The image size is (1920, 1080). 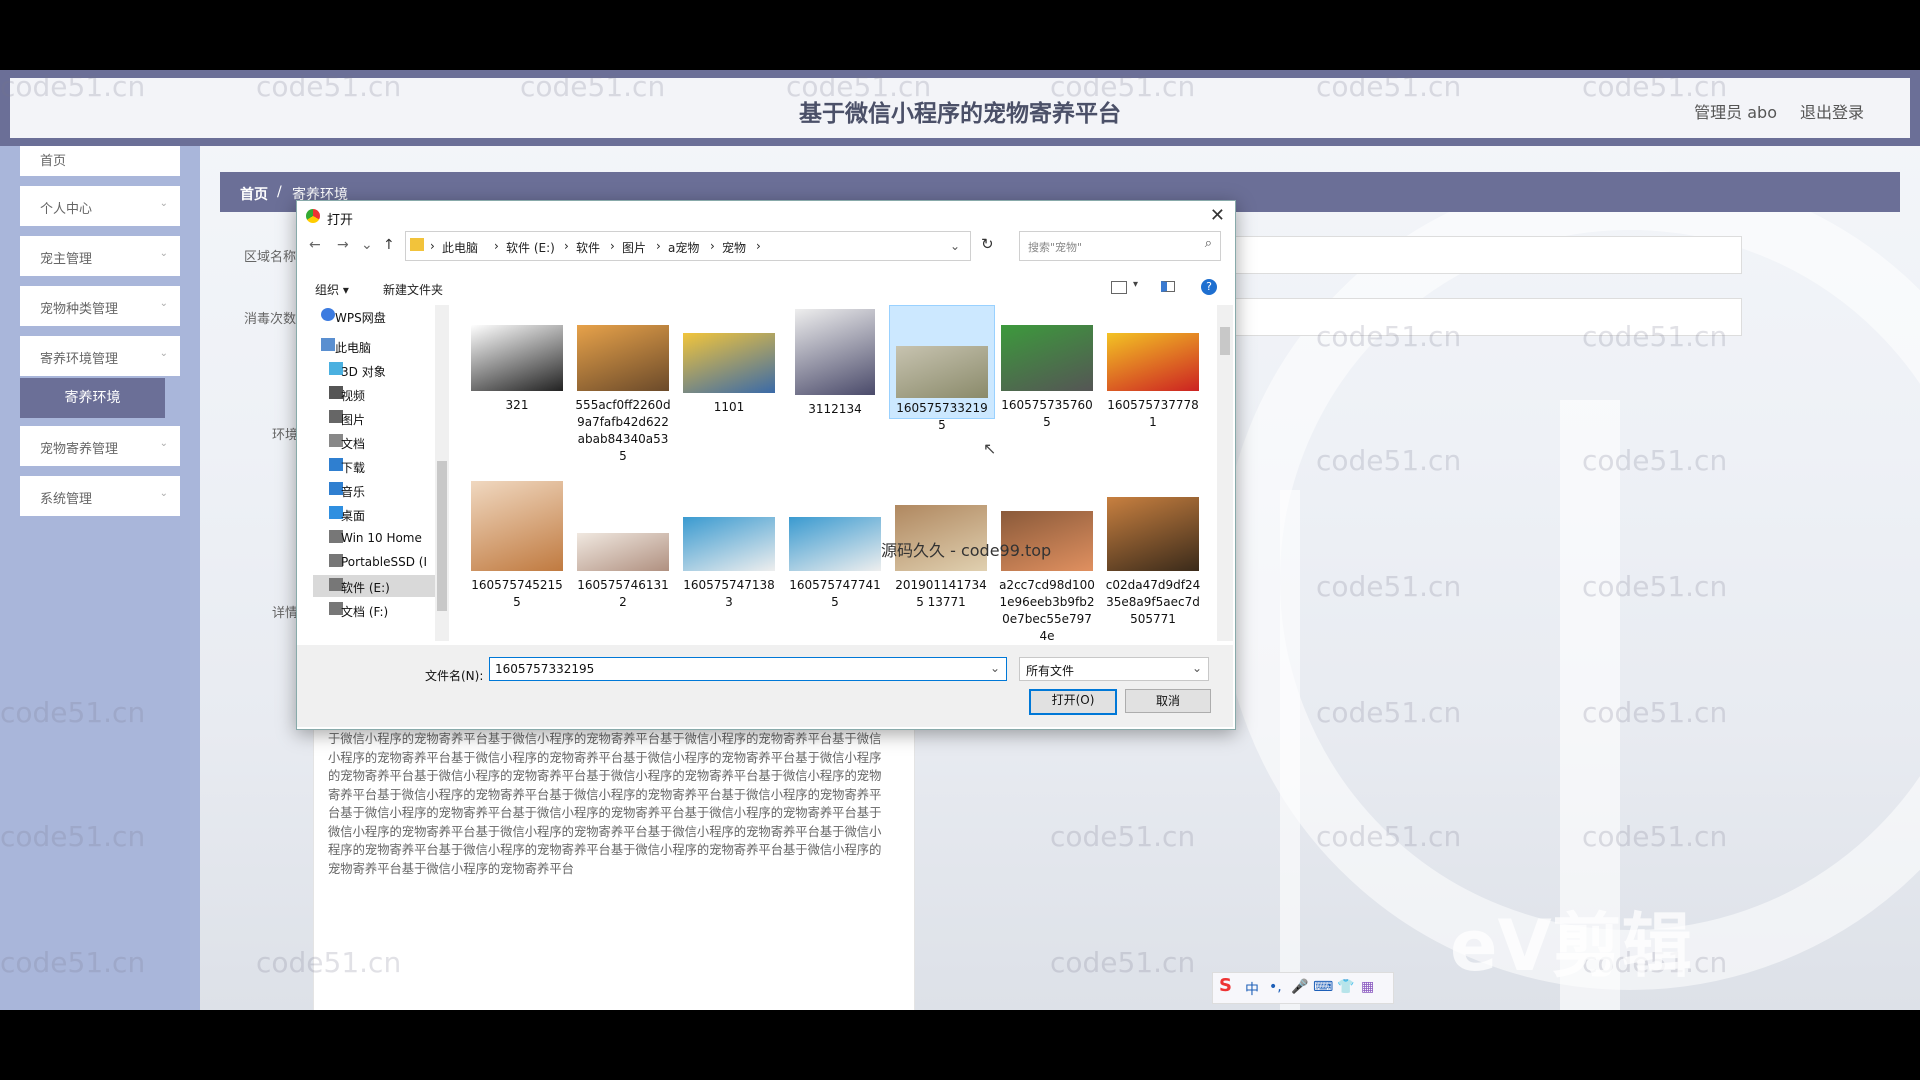 I want to click on file-item: 1605757471383, so click(x=729, y=546).